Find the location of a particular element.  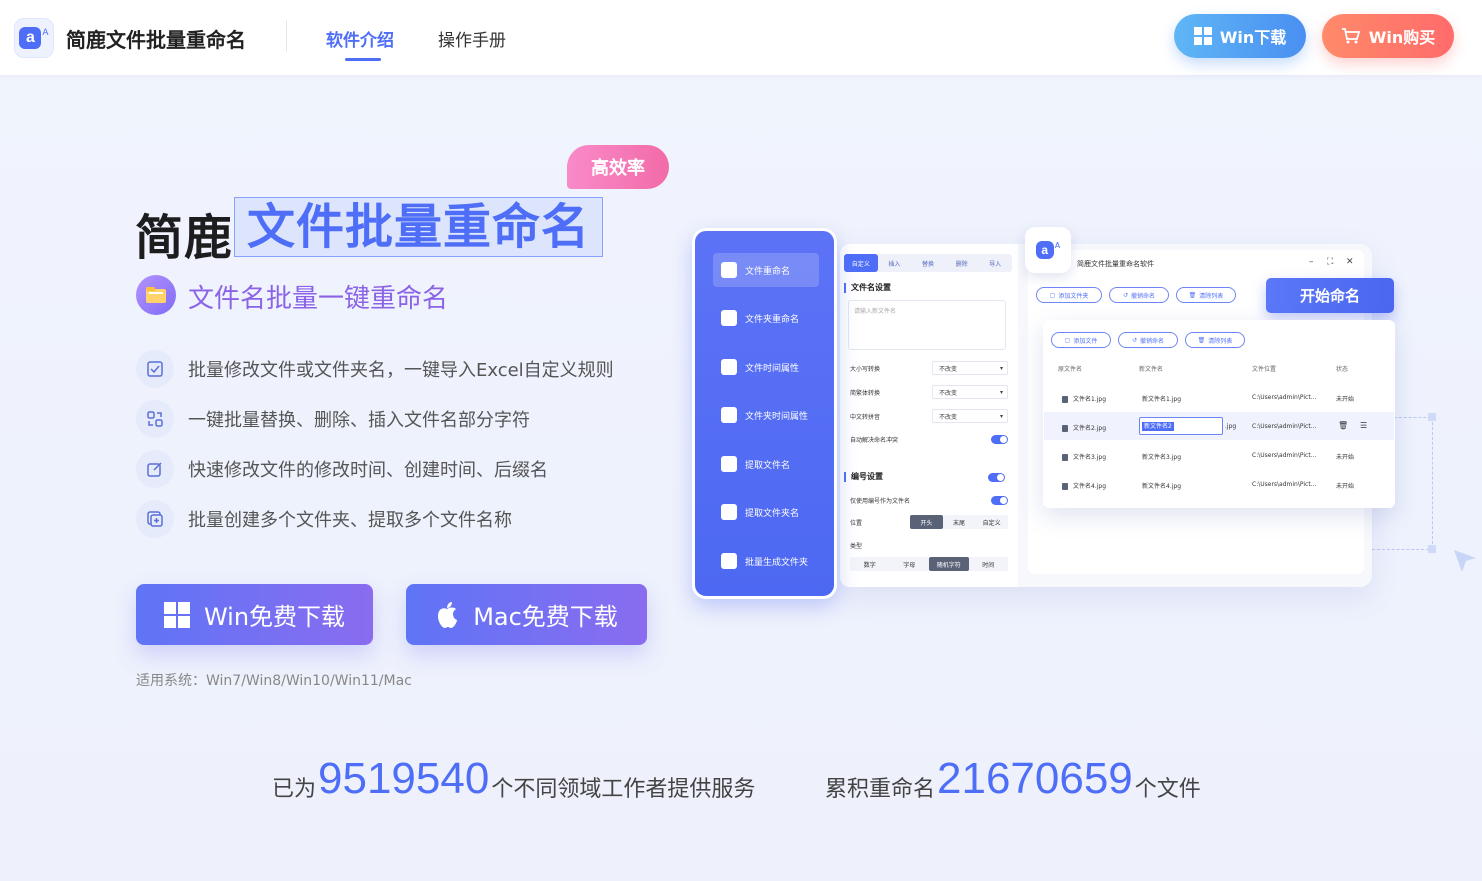

number-settings-toggle is located at coordinates (996, 477).